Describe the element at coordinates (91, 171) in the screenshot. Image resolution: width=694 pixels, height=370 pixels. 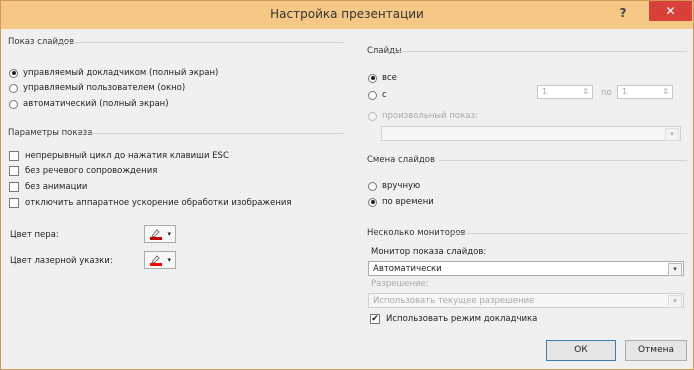
I see `check-no-narration-label: без речевого сопровождения` at that location.